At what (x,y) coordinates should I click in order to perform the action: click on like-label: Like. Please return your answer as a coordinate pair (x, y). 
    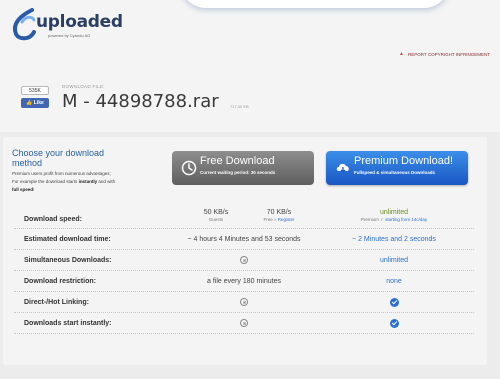
    Looking at the image, I should click on (38, 103).